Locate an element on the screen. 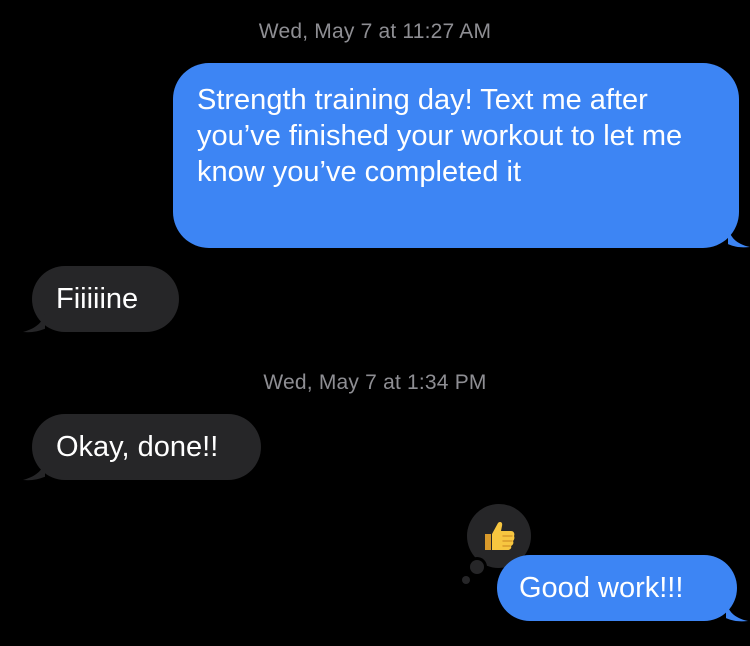 The image size is (750, 646). timestamp-label: Wed, May 7 at 11:27 AM is located at coordinates (375, 31).